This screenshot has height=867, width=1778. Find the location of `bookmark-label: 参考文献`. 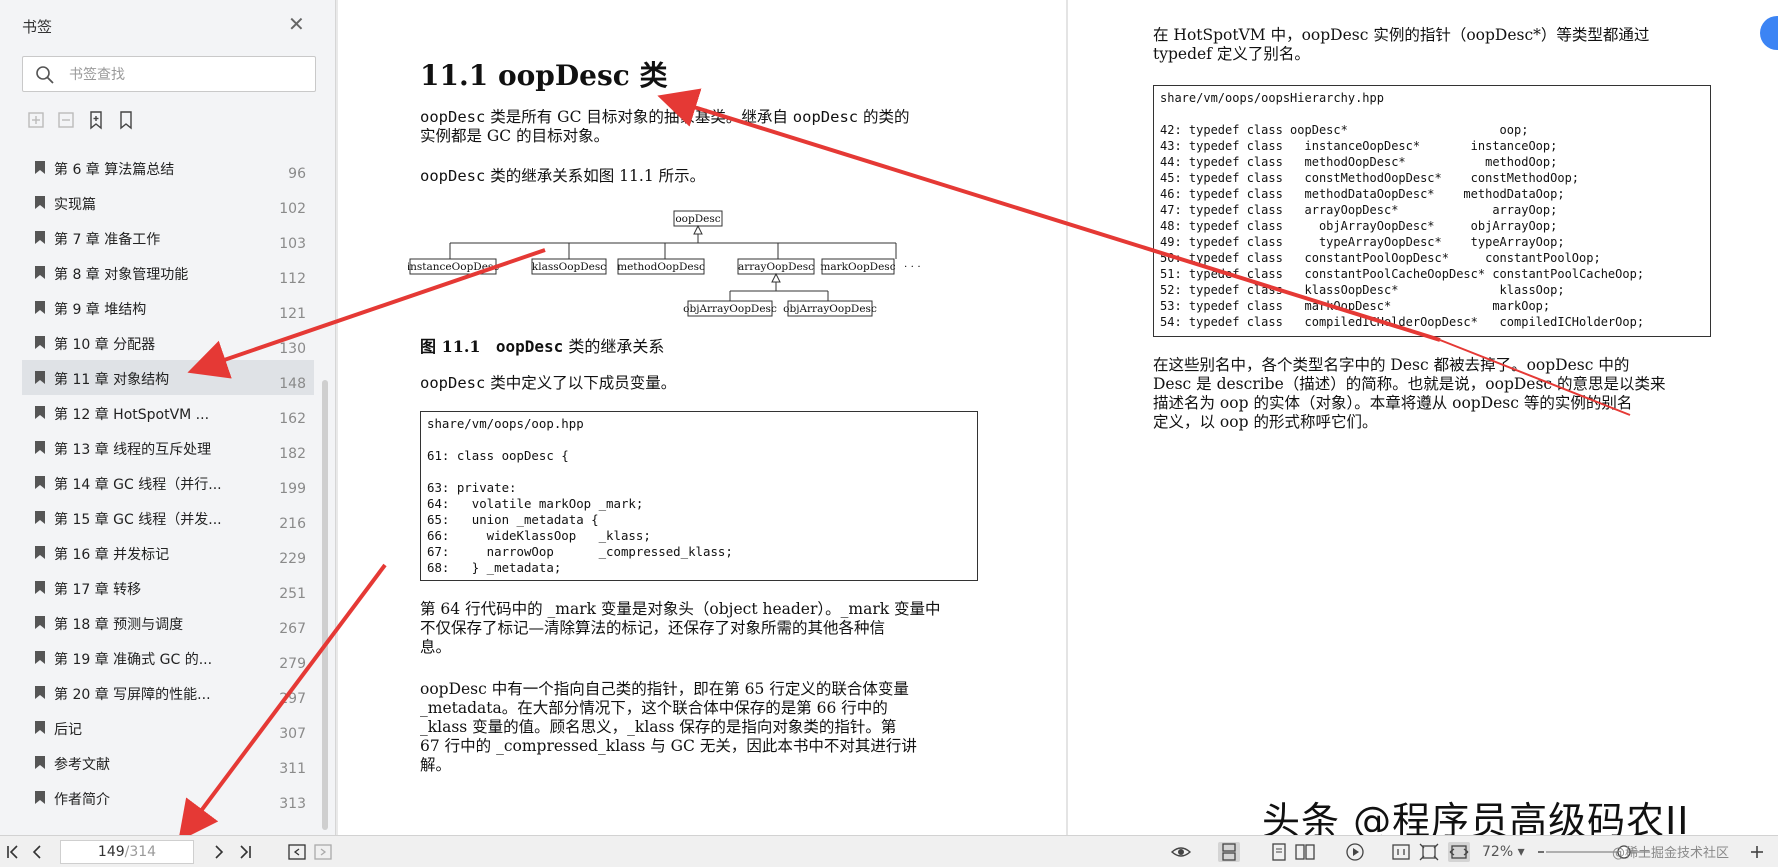

bookmark-label: 参考文献 is located at coordinates (82, 765).